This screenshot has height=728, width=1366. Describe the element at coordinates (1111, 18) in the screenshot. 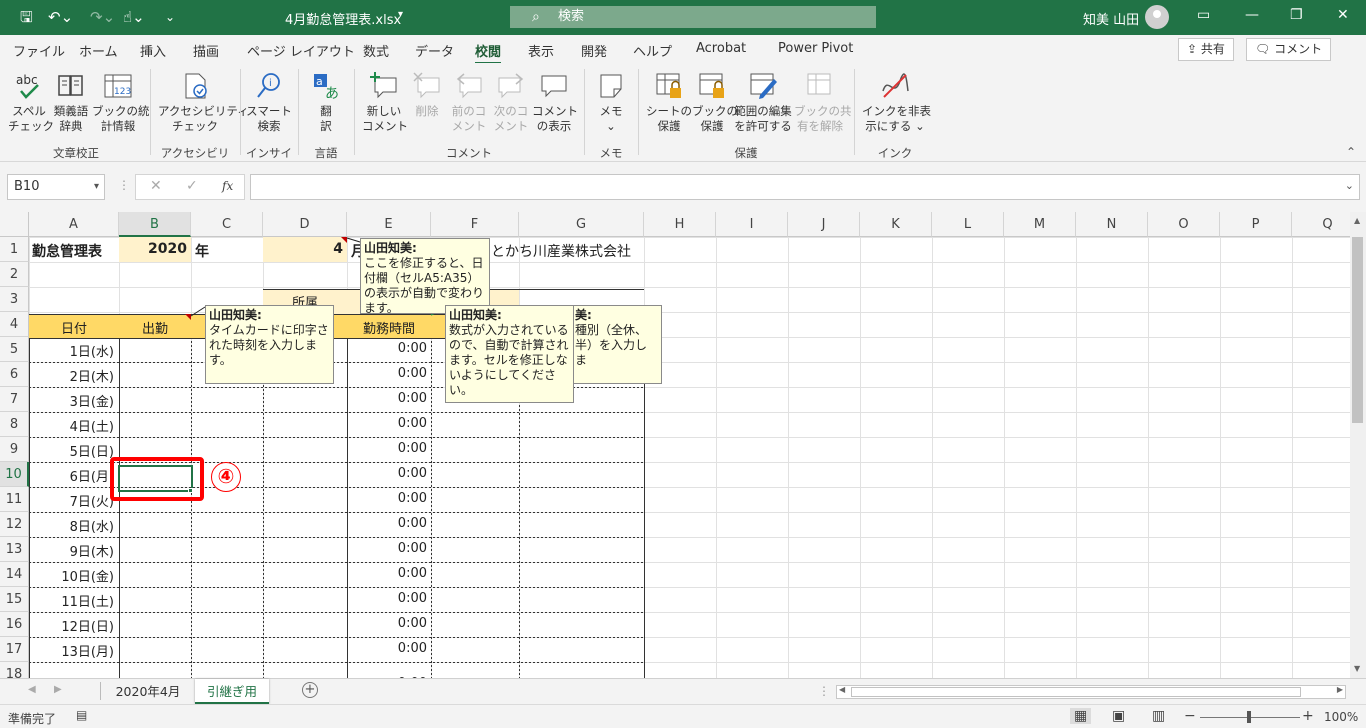

I see `user-name: 知美 山田` at that location.